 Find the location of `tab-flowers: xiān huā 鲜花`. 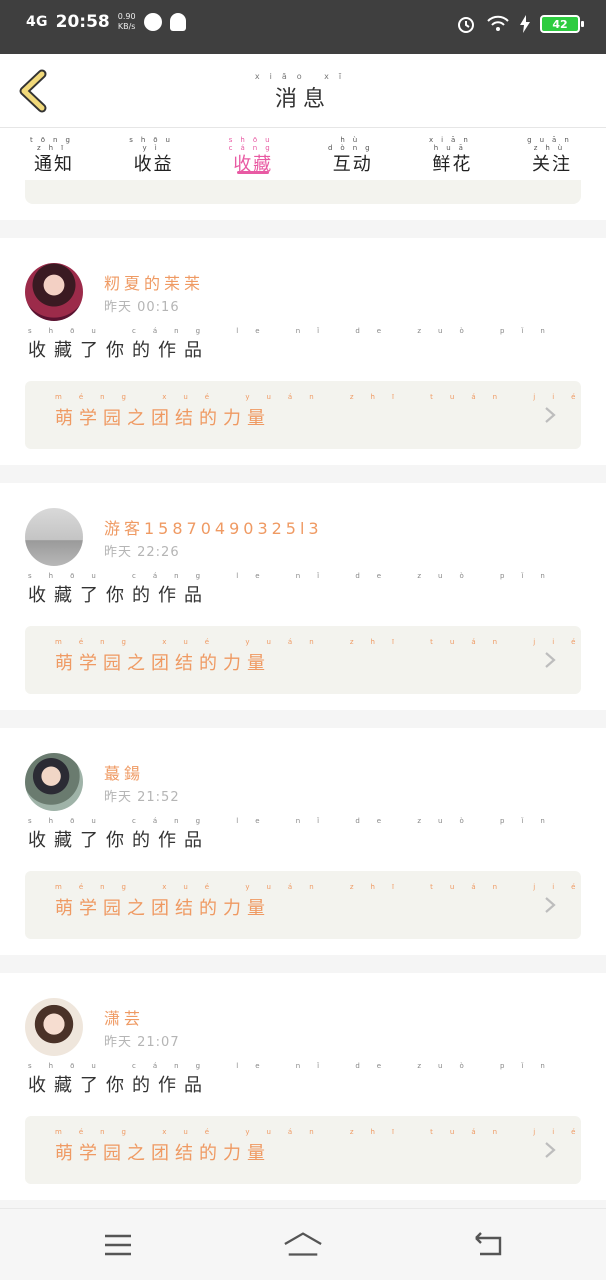

tab-flowers: xiān huā 鲜花 is located at coordinates (452, 154).